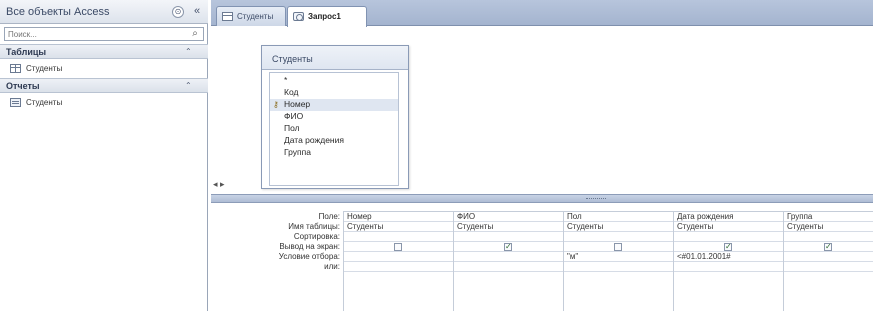 This screenshot has height=311, width=873. What do you see at coordinates (197, 11) in the screenshot?
I see `nav-collapse-icon: «` at bounding box center [197, 11].